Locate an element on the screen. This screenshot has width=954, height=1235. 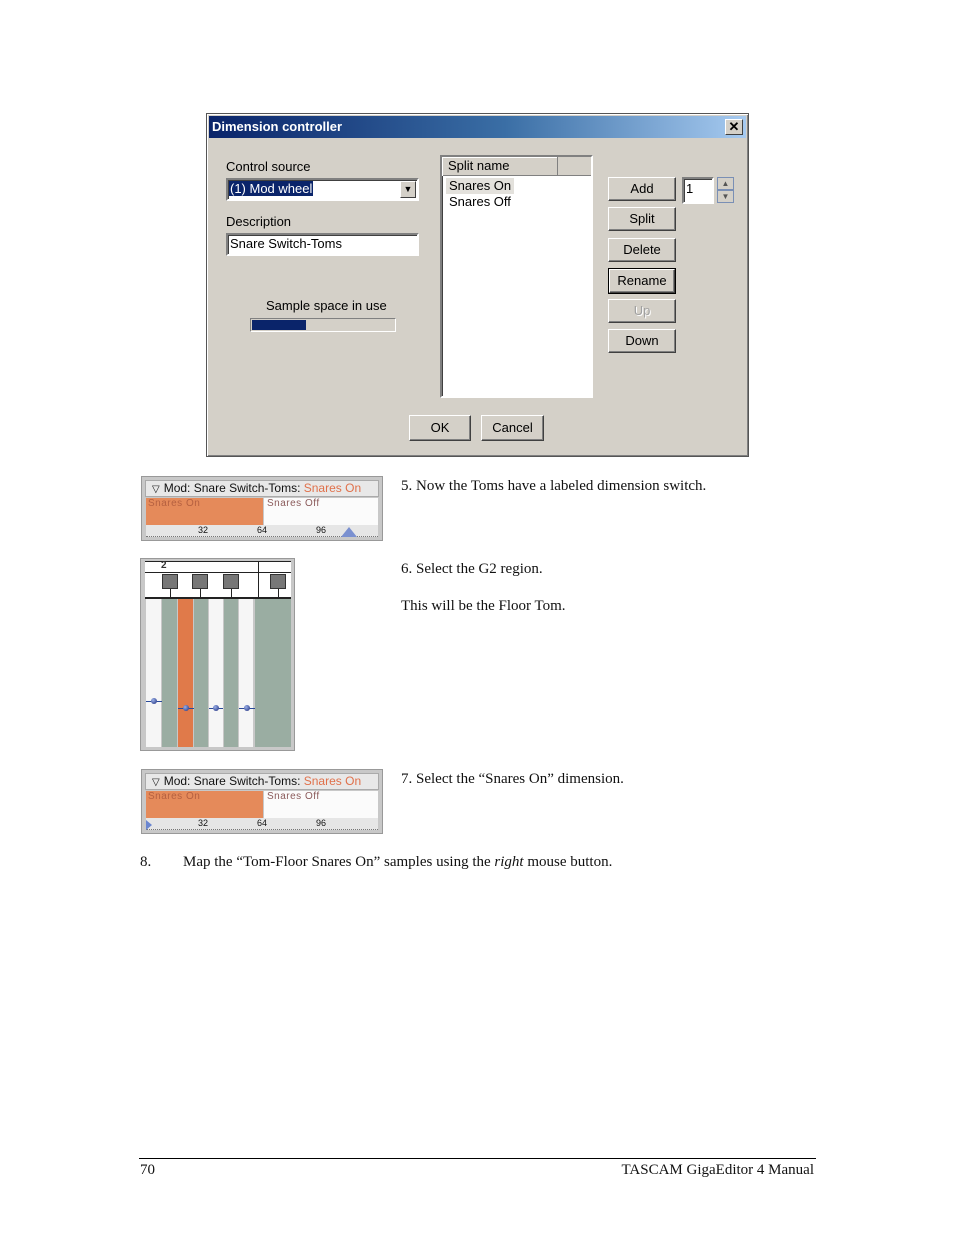
split-button: Split is located at coordinates (642, 219).